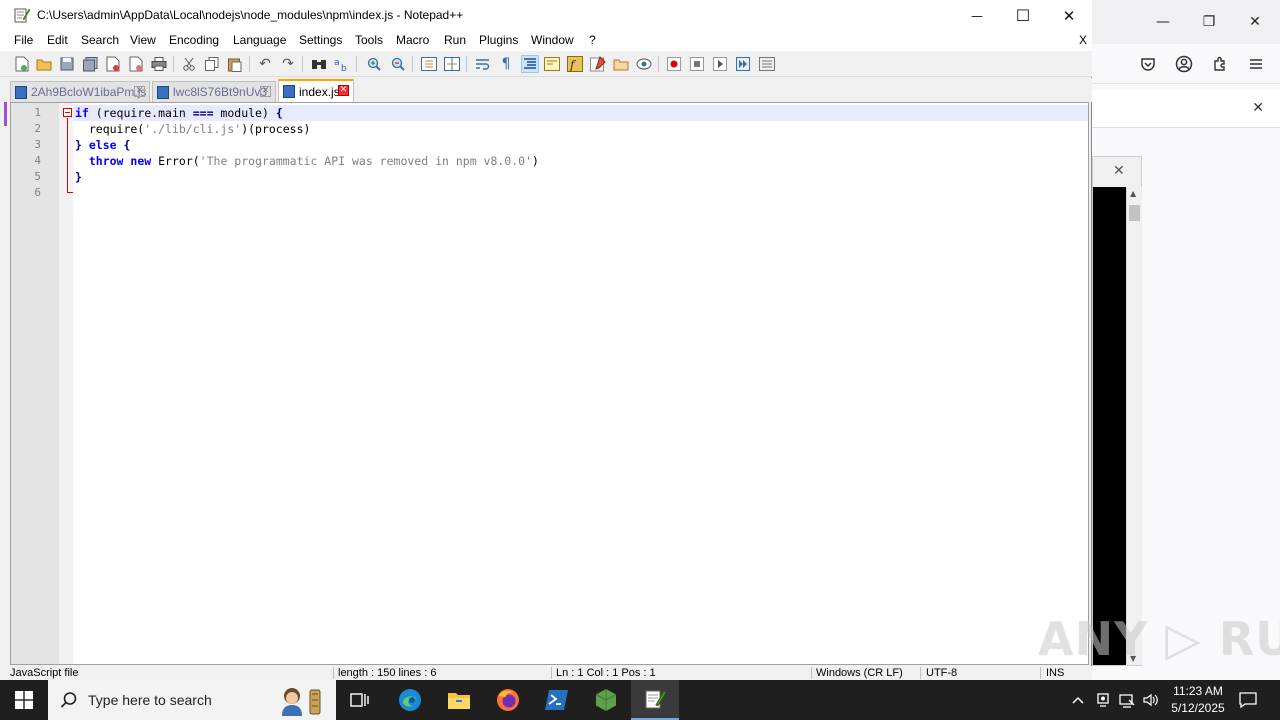 Image resolution: width=1280 pixels, height=720 pixels. Describe the element at coordinates (1069, 15) in the screenshot. I see `close-button: ✕` at that location.